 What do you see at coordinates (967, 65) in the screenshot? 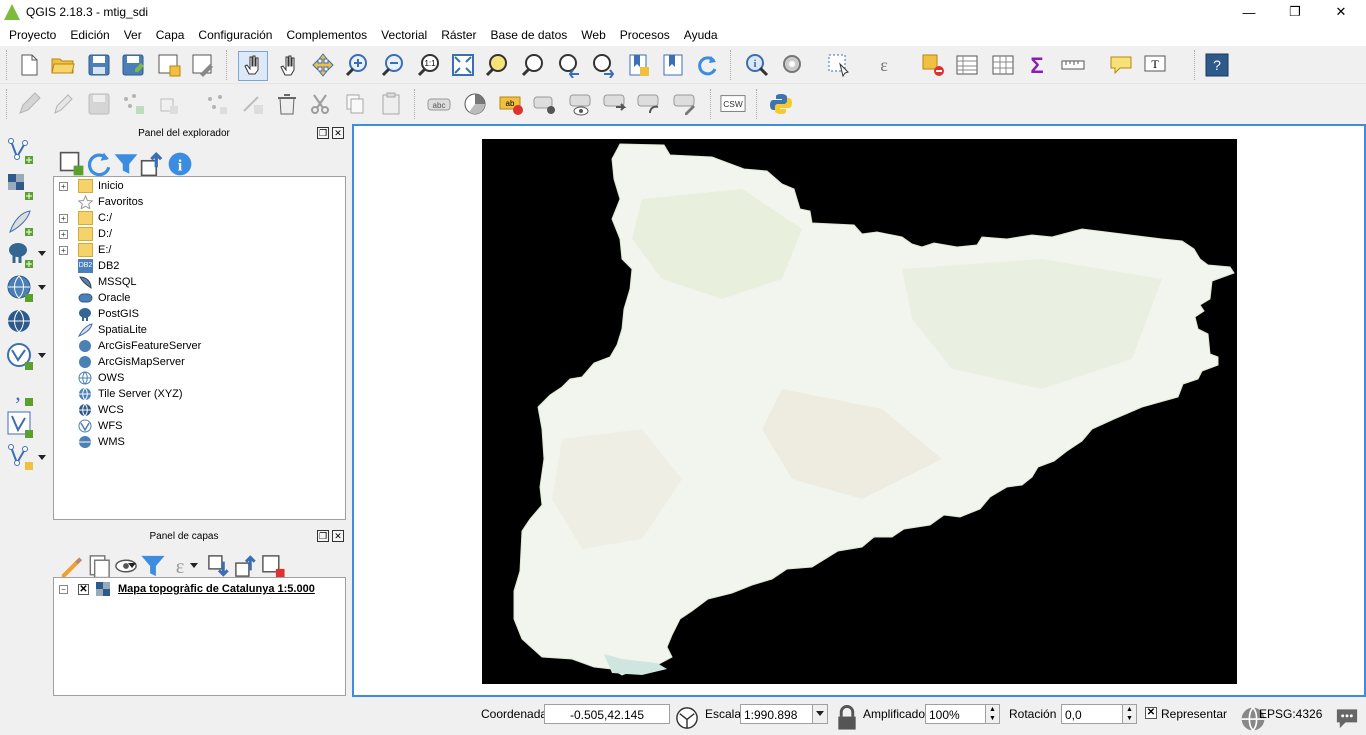
I see `attribute-table-icon` at bounding box center [967, 65].